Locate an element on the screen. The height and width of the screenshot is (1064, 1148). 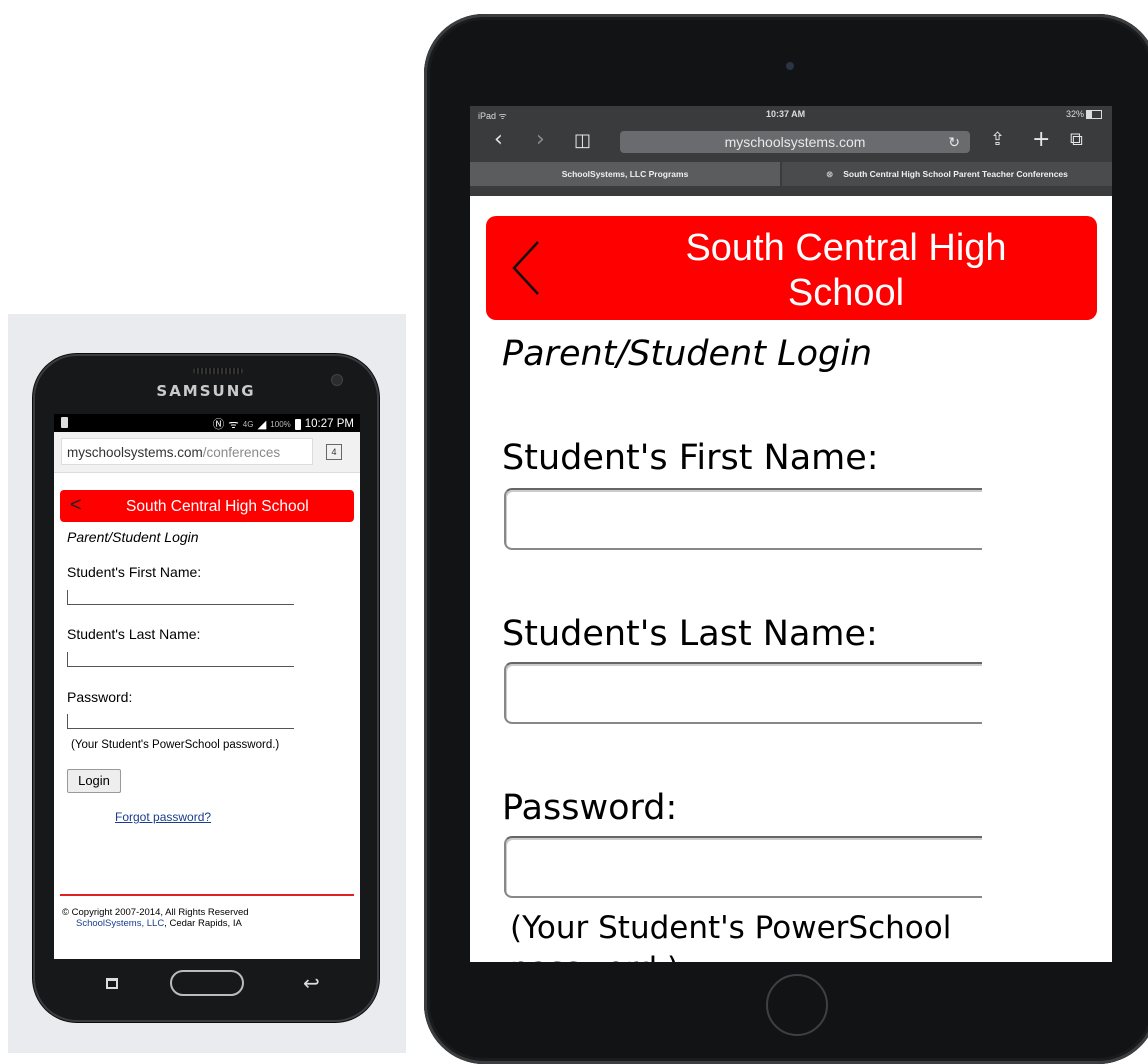
android-nav-bar: ↩ is located at coordinates (207, 985).